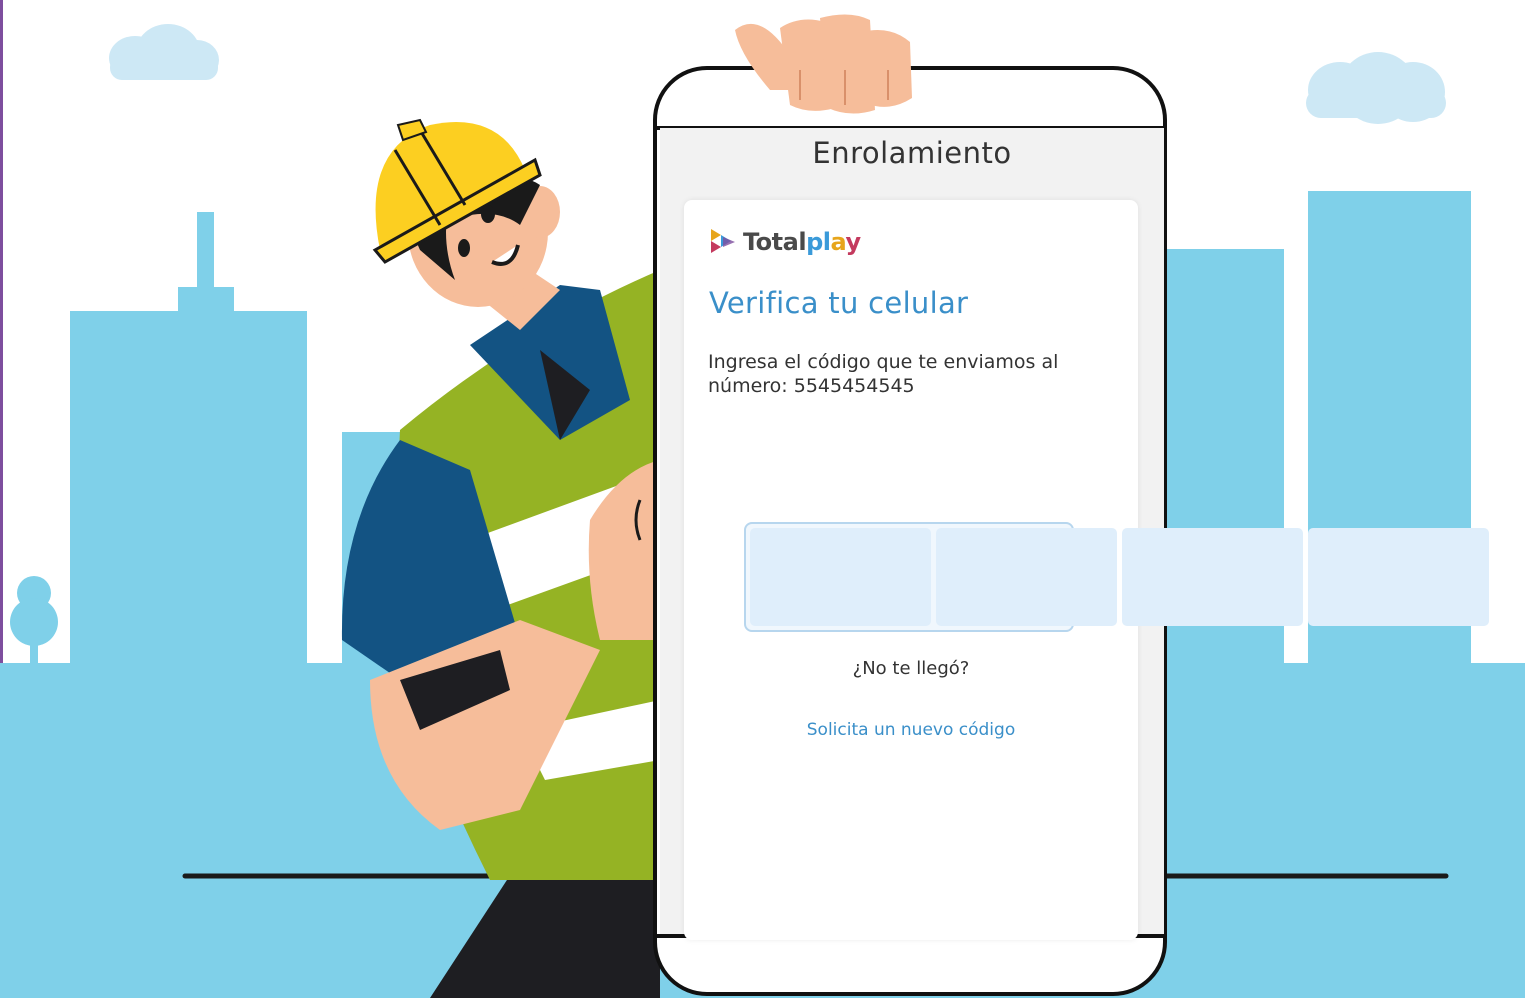 Image resolution: width=1525 pixels, height=998 pixels. I want to click on brand-play-letter: y, so click(853, 242).